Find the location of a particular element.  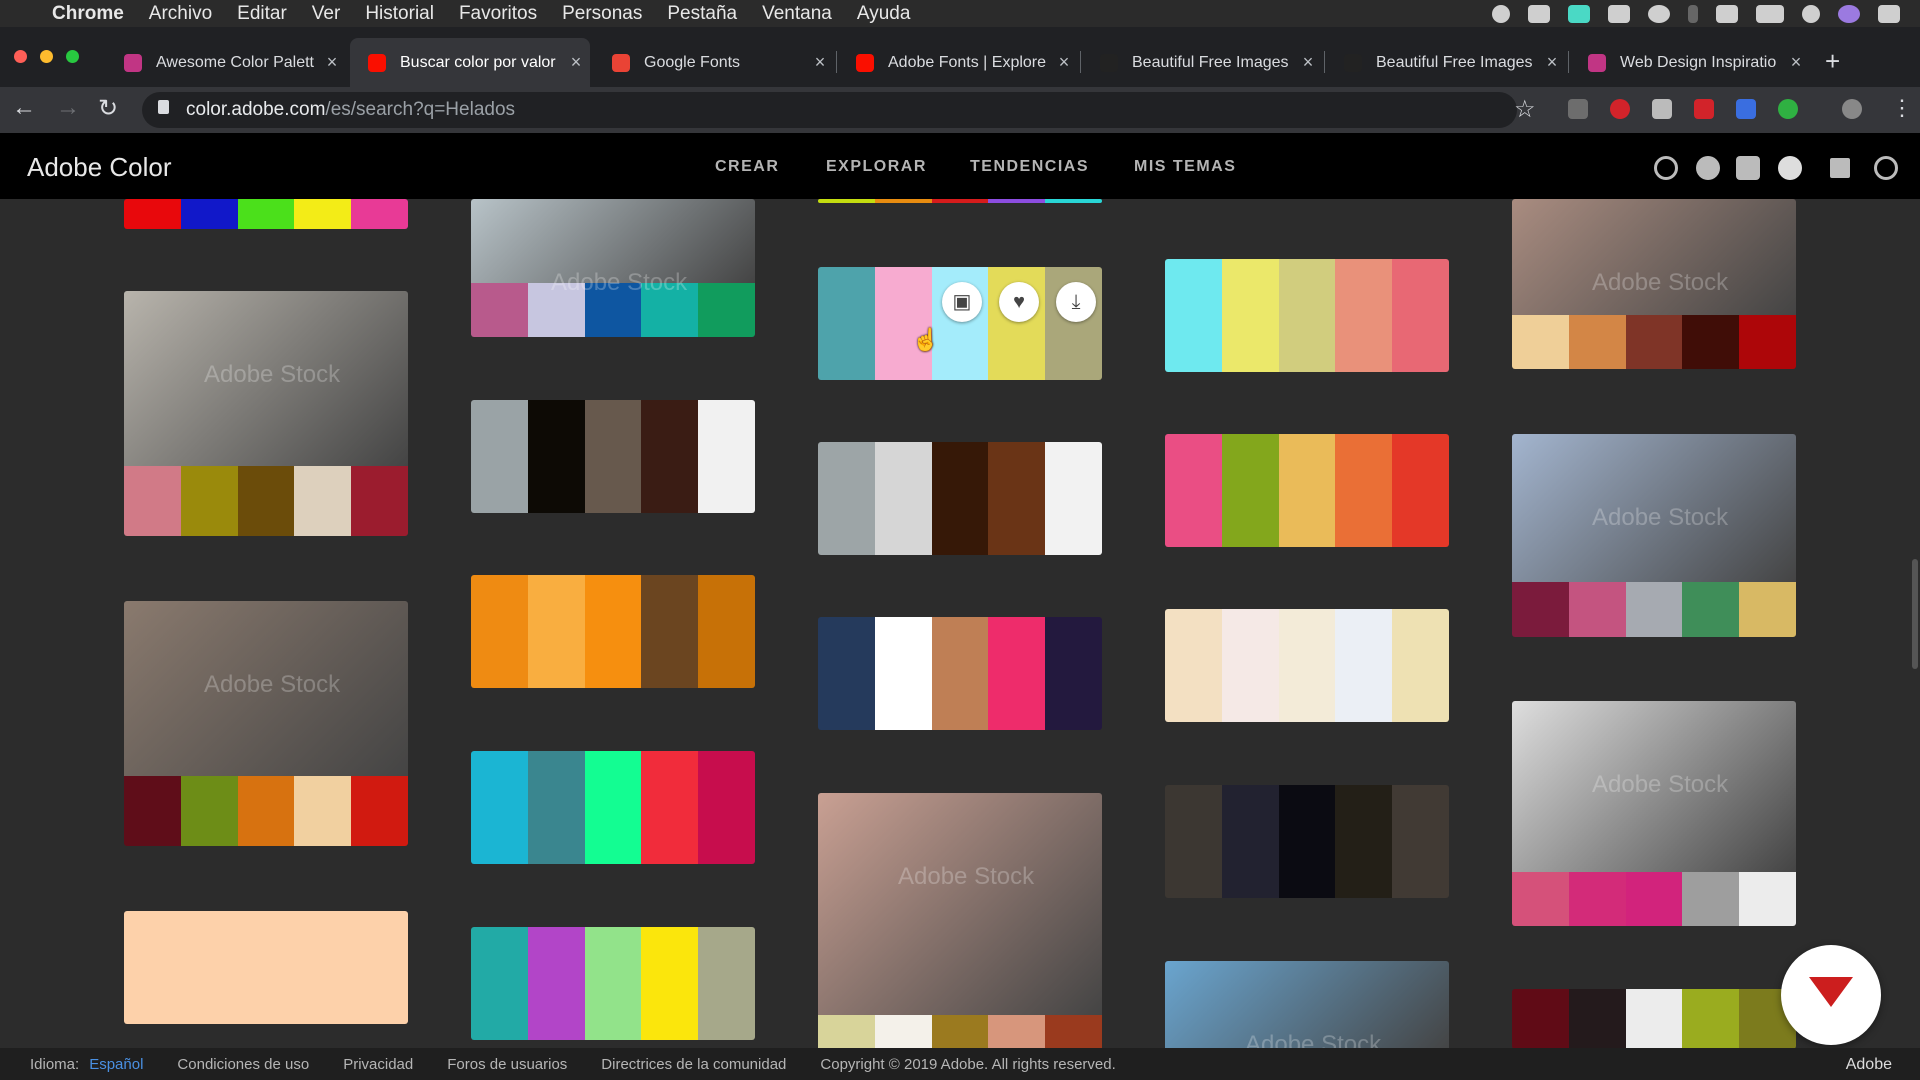

app-icon is located at coordinates (1579, 13).